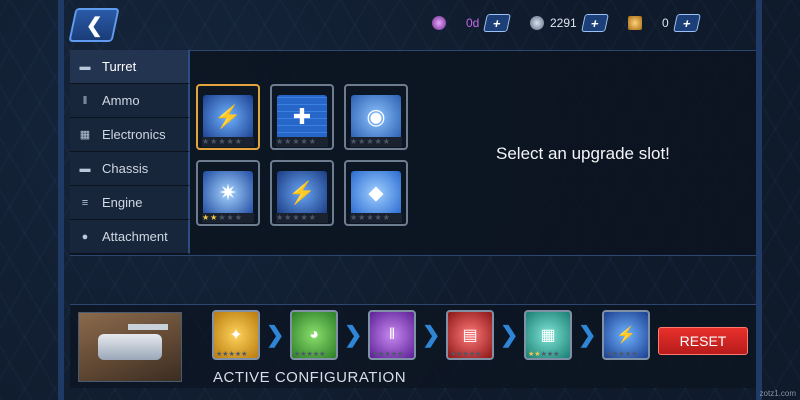  I want to click on dual-shell-icon: ‖ ★★★★★, so click(392, 335).